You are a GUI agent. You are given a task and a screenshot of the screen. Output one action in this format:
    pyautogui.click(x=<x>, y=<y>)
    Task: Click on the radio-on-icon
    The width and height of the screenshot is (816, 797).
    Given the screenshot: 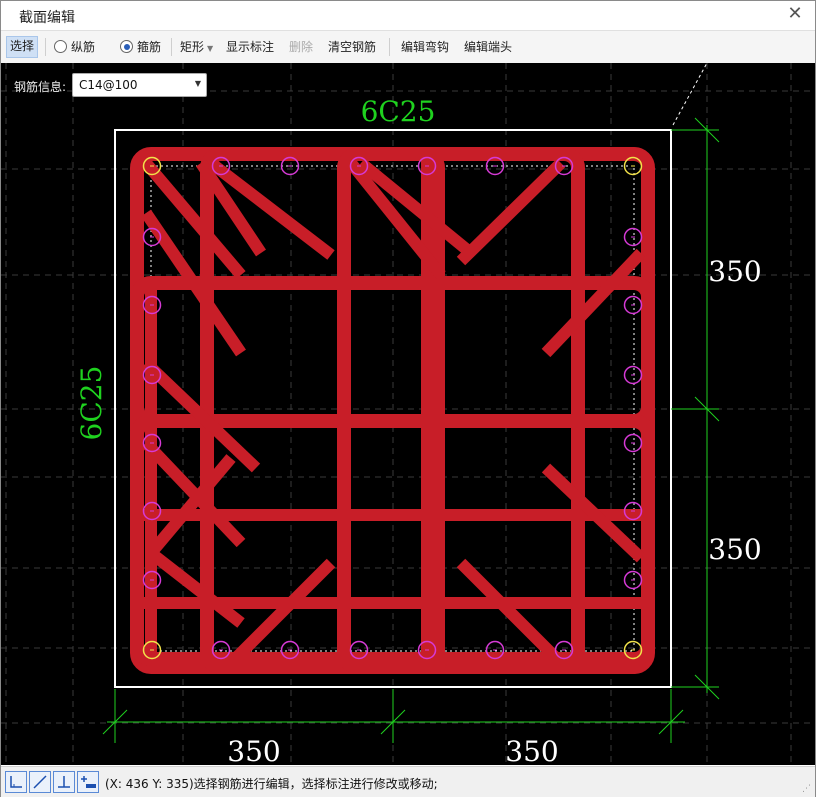 What is the action you would take?
    pyautogui.click(x=126, y=46)
    